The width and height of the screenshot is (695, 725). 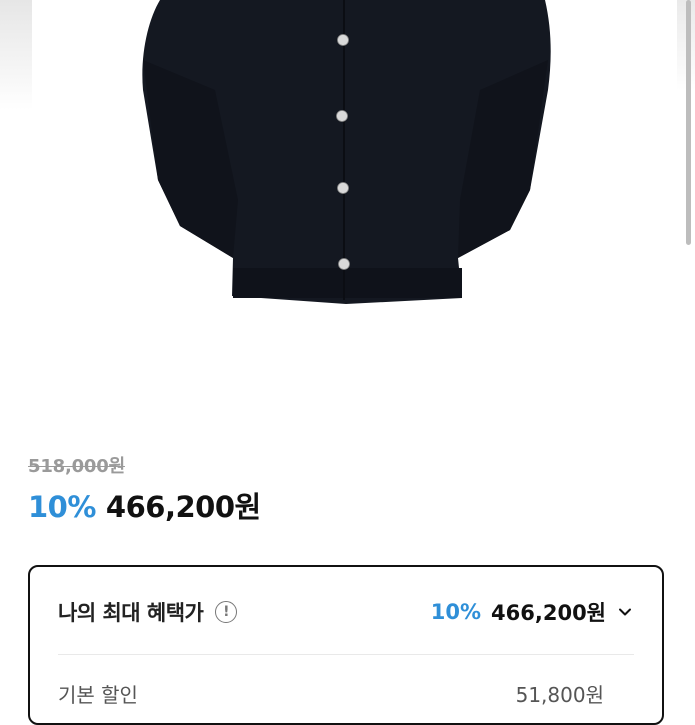 I want to click on sale-price: 466,200원, so click(x=183, y=507).